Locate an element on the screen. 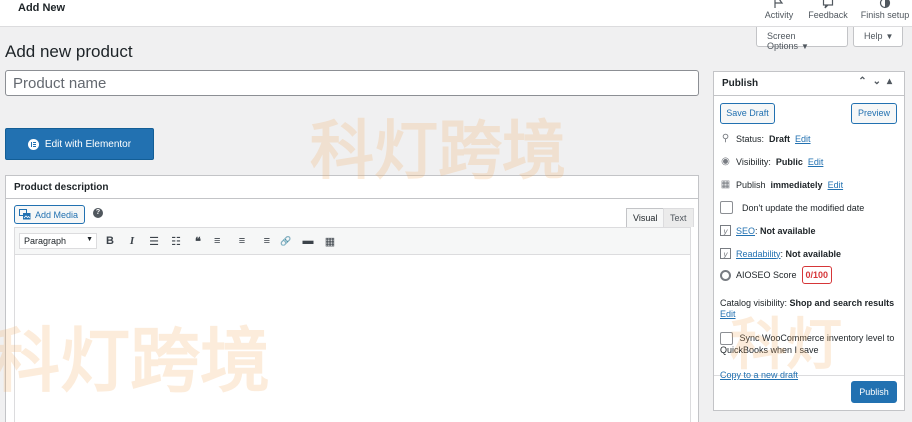  edit-status-link: Edit is located at coordinates (803, 139).